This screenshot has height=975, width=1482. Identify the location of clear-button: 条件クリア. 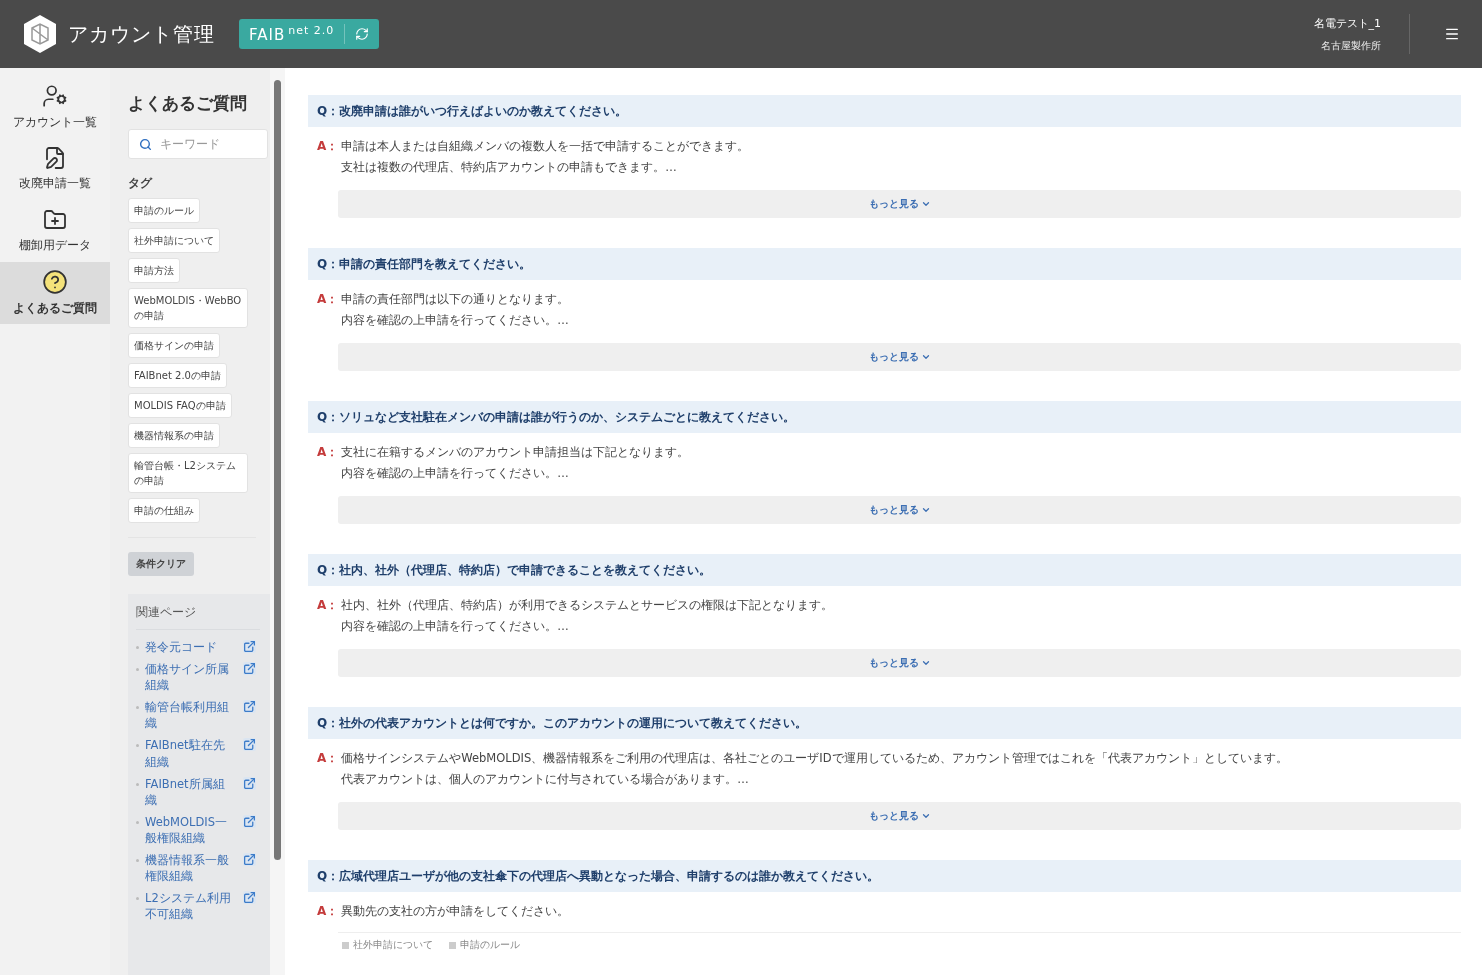
(161, 564).